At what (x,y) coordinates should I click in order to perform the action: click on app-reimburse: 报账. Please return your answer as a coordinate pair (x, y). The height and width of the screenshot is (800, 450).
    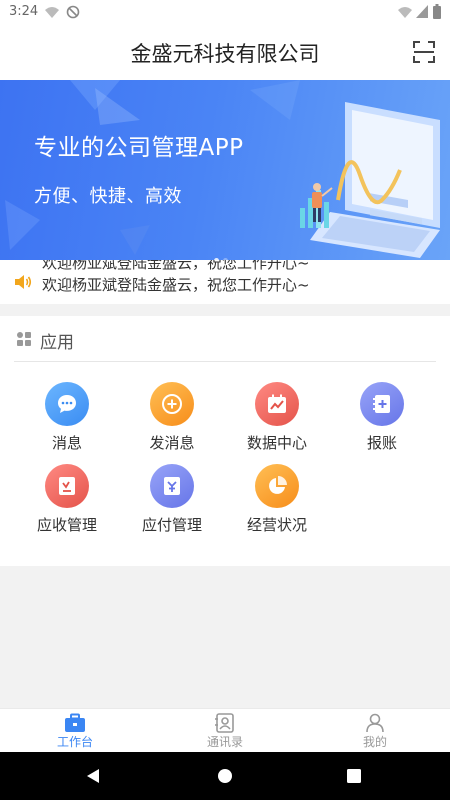
    Looking at the image, I should click on (382, 417).